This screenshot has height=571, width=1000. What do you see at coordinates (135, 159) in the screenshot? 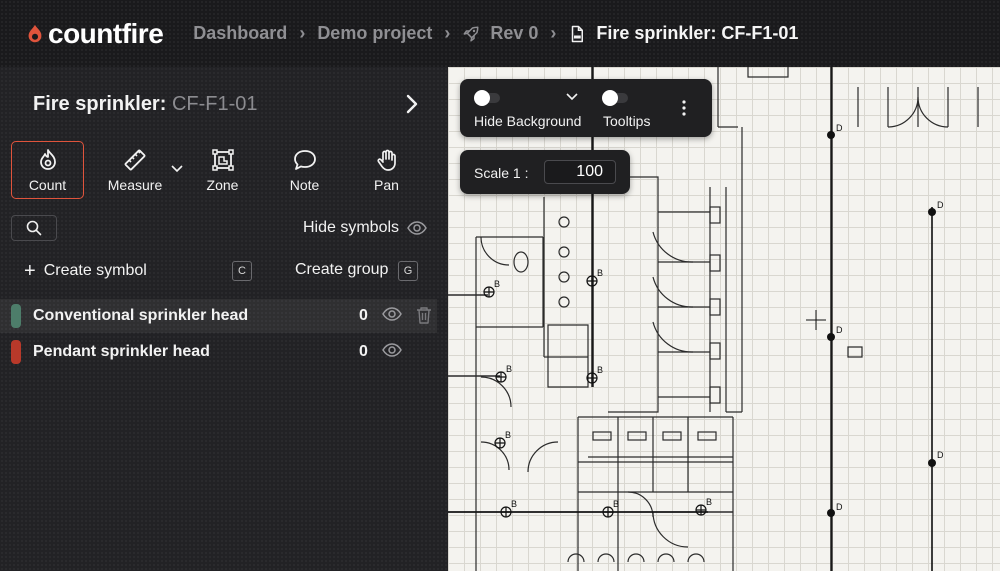
I see `ruler-icon` at bounding box center [135, 159].